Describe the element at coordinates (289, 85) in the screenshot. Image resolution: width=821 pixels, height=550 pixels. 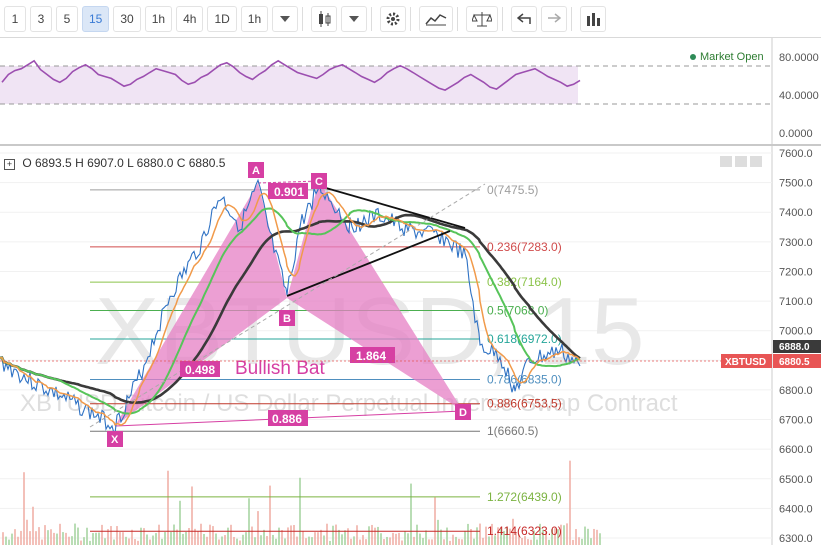
I see `rsi-band` at that location.